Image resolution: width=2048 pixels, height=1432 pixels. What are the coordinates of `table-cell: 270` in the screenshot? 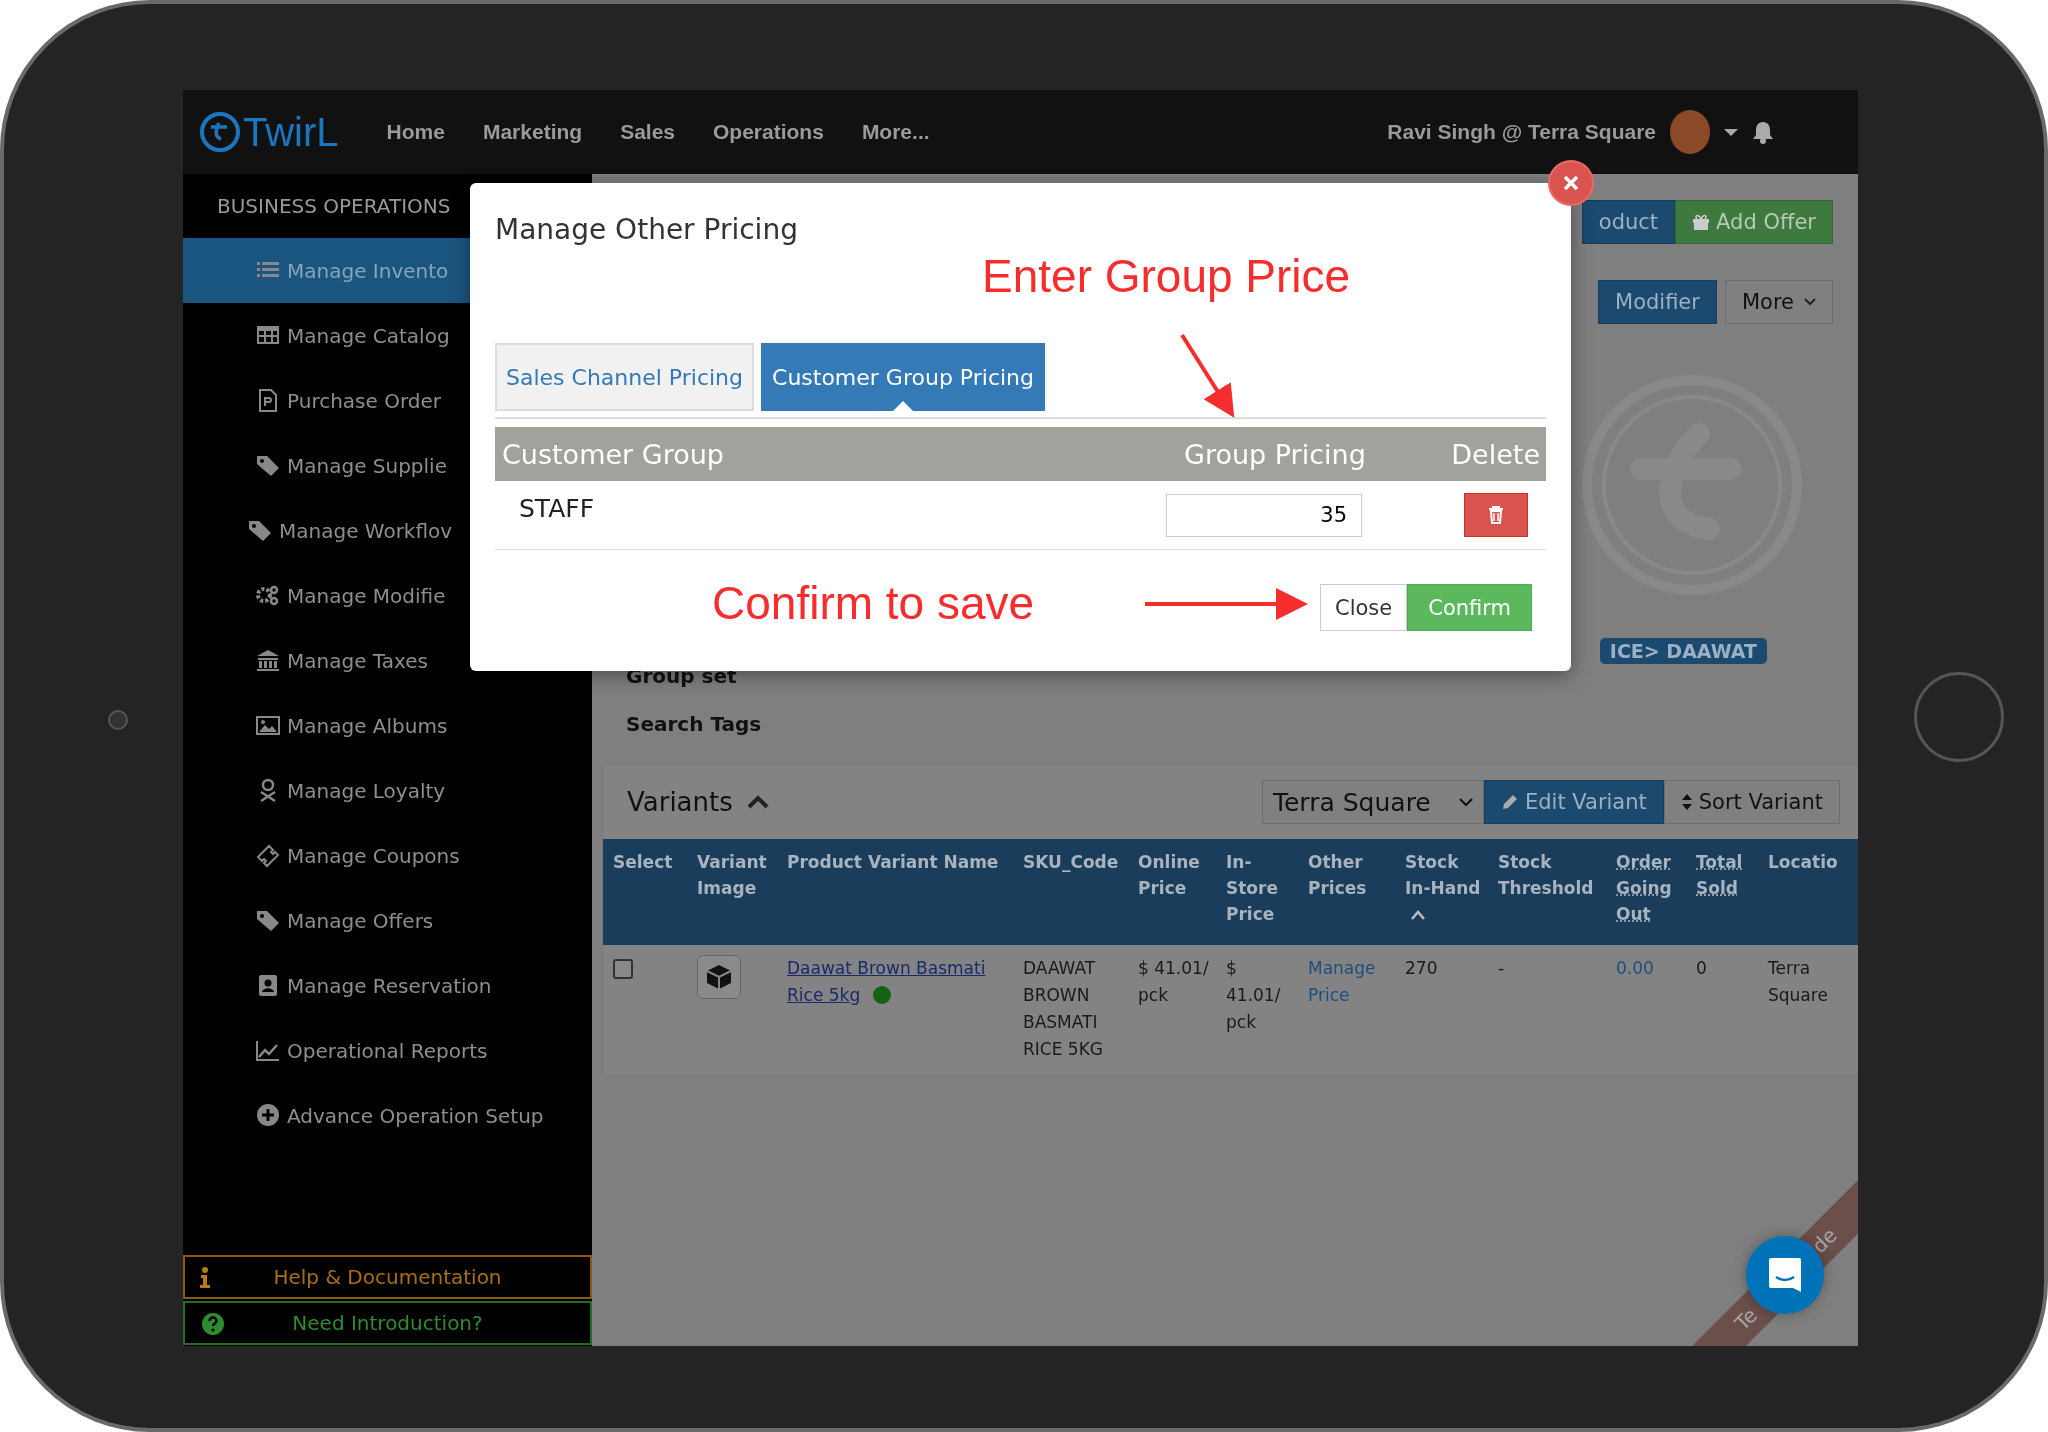 It's located at (1421, 968).